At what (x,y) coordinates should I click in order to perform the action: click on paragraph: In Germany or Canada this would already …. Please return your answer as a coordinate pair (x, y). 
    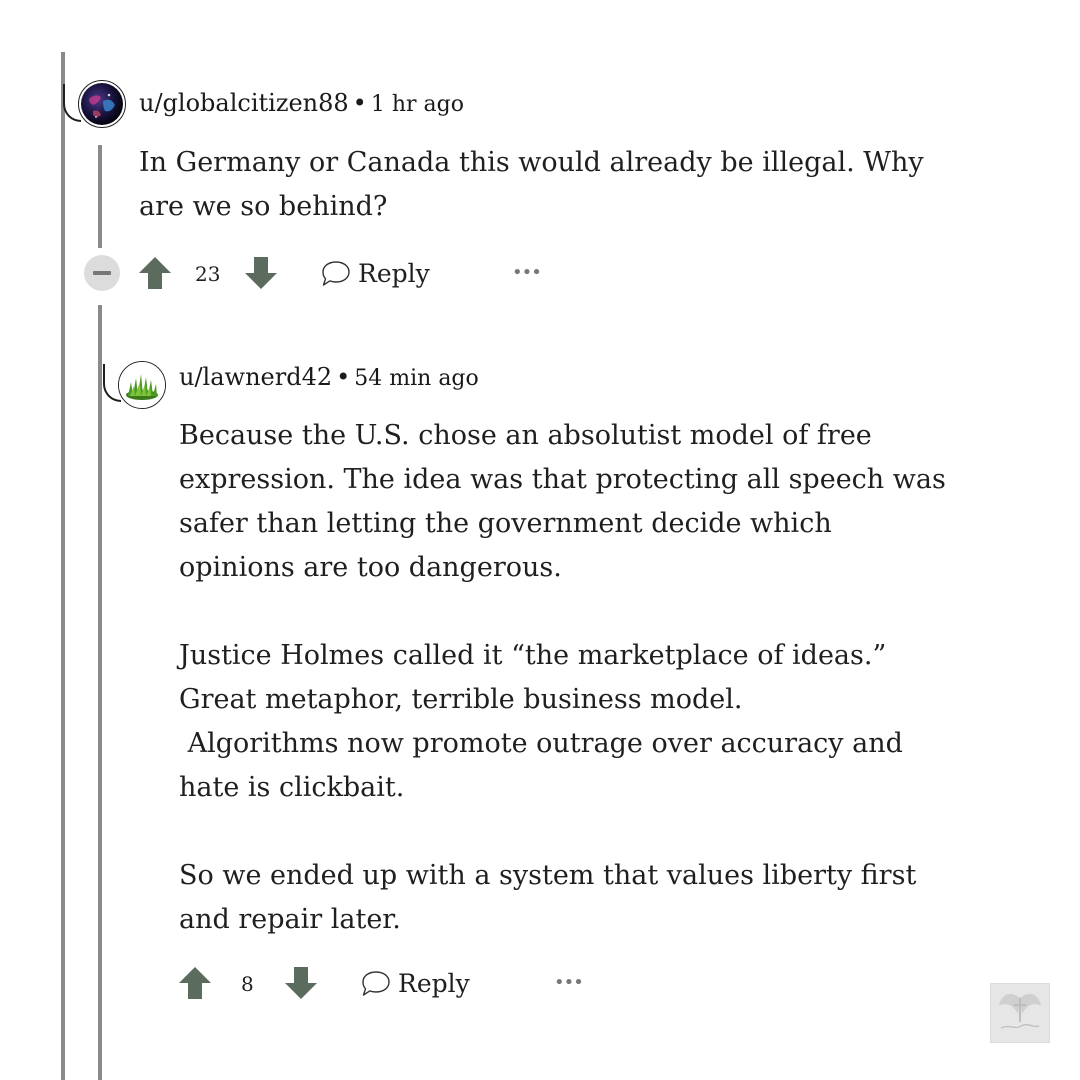
    Looking at the image, I should click on (531, 185).